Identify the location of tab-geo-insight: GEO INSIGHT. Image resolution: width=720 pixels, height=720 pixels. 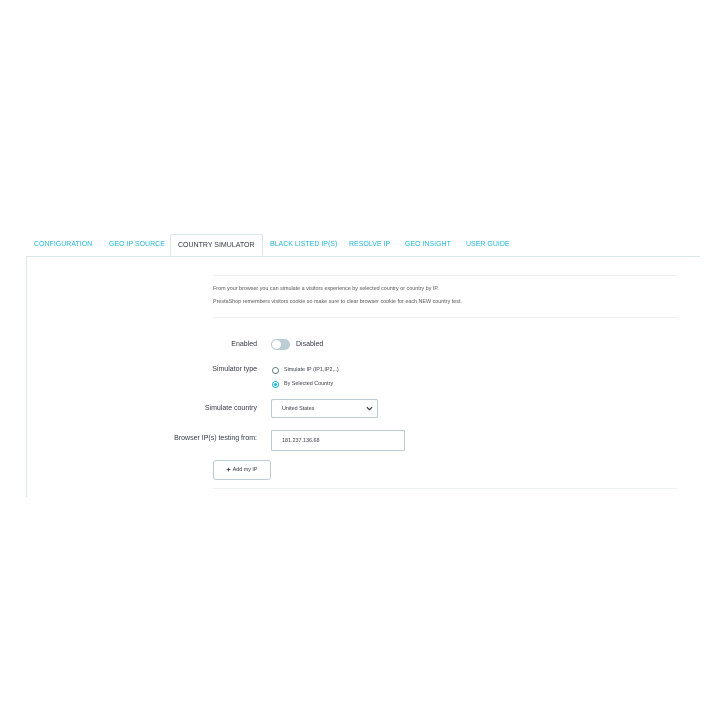
(428, 245).